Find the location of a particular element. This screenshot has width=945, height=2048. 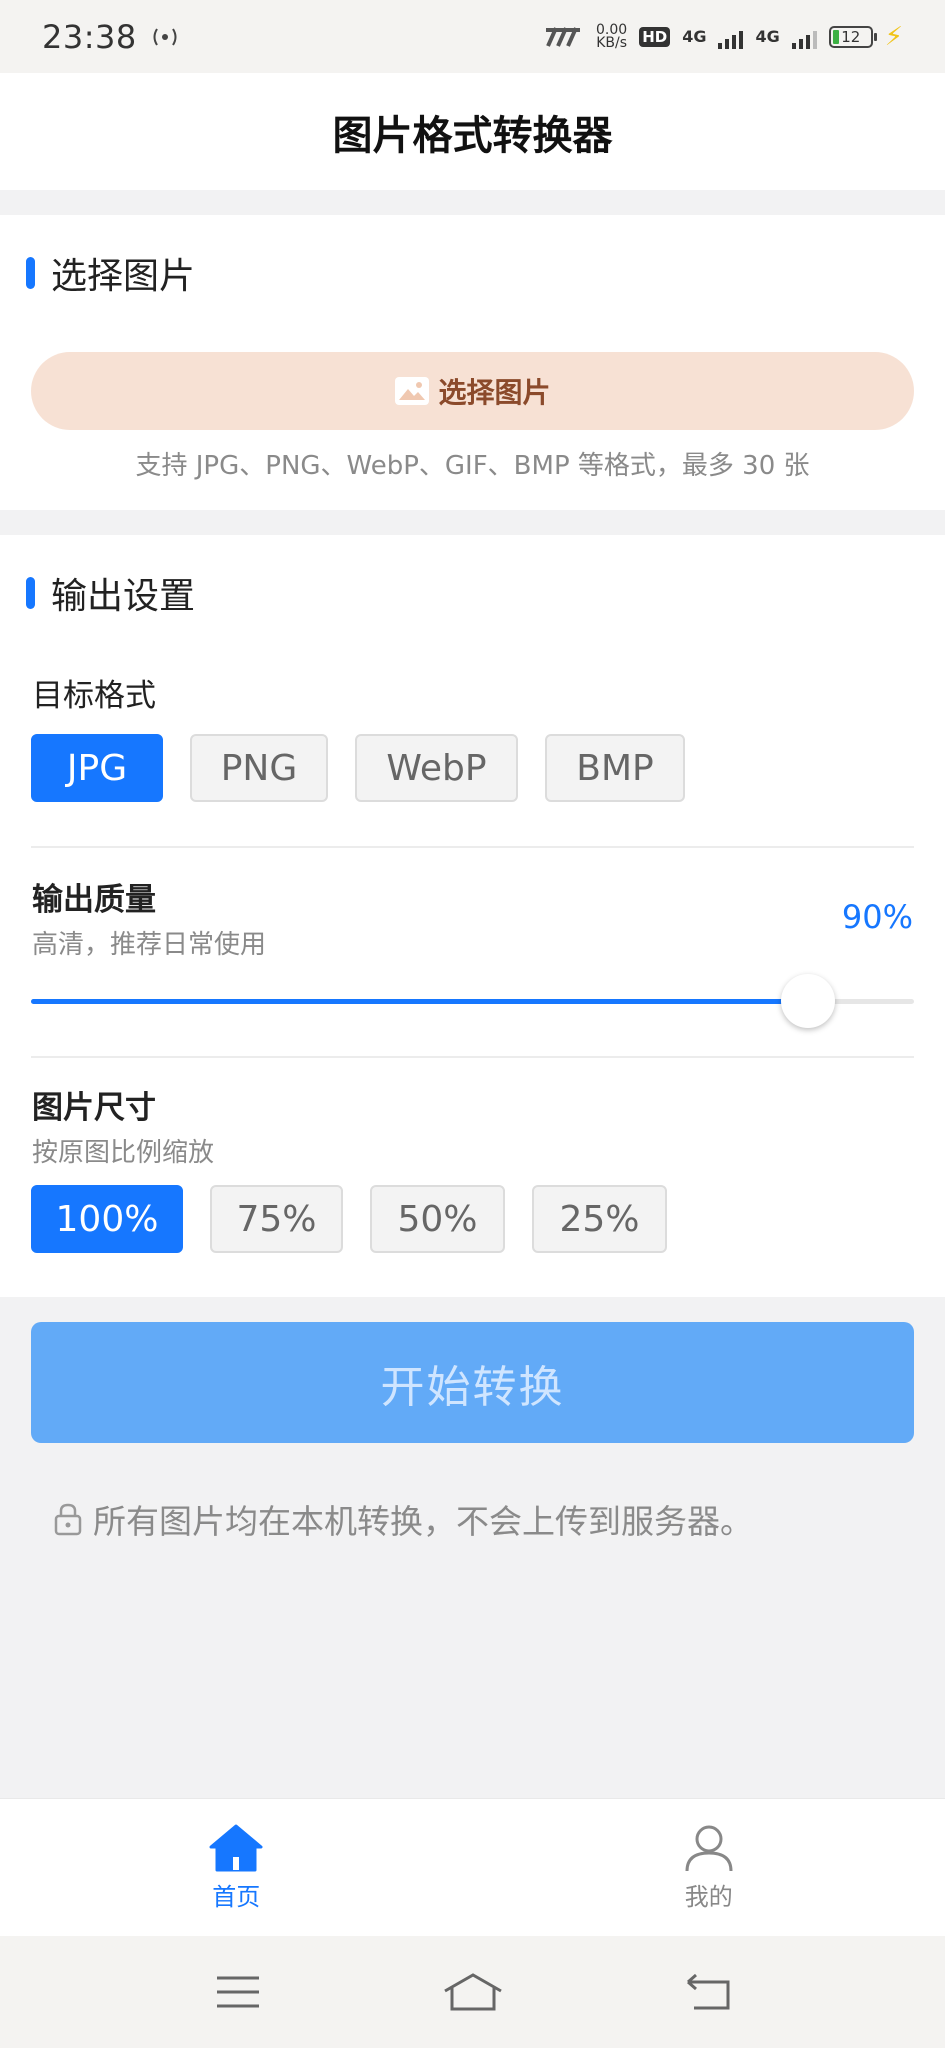

nfc-icon is located at coordinates (165, 36).